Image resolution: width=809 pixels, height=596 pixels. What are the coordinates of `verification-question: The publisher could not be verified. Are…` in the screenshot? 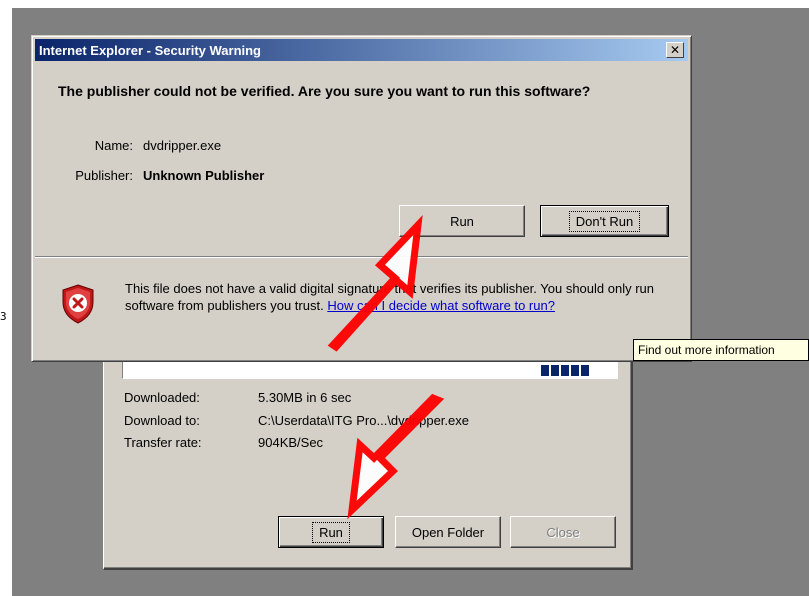 It's located at (324, 91).